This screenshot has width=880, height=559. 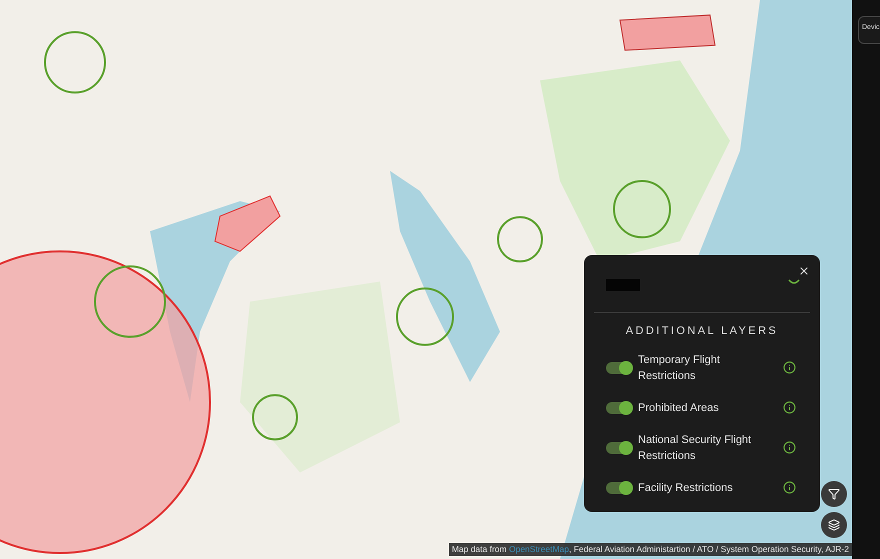 I want to click on layer-label: Facility Restrictions, so click(x=686, y=488).